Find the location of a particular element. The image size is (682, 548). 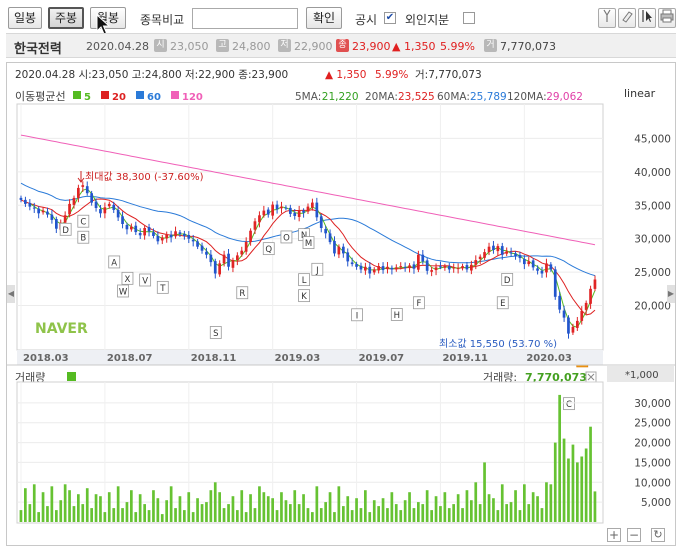

disclosure-checkbox: ✔ is located at coordinates (390, 18).